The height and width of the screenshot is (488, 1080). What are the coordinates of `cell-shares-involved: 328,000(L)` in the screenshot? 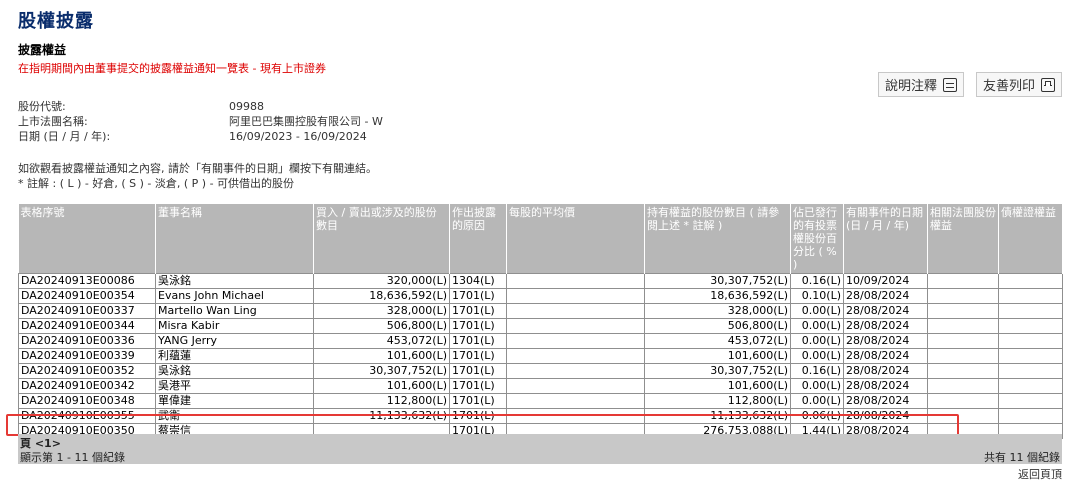 It's located at (381, 311).